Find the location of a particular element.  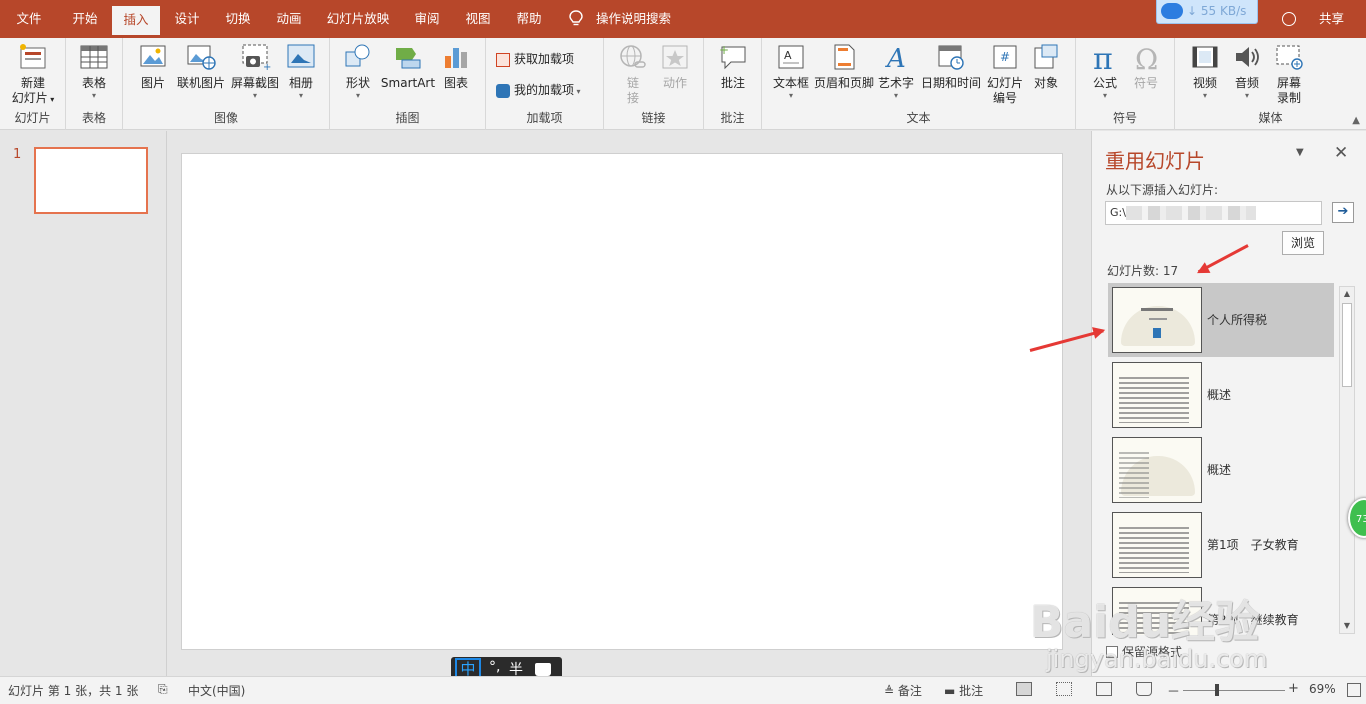

network-speed-widget: ↓ 55 KB/s is located at coordinates (1207, 12).